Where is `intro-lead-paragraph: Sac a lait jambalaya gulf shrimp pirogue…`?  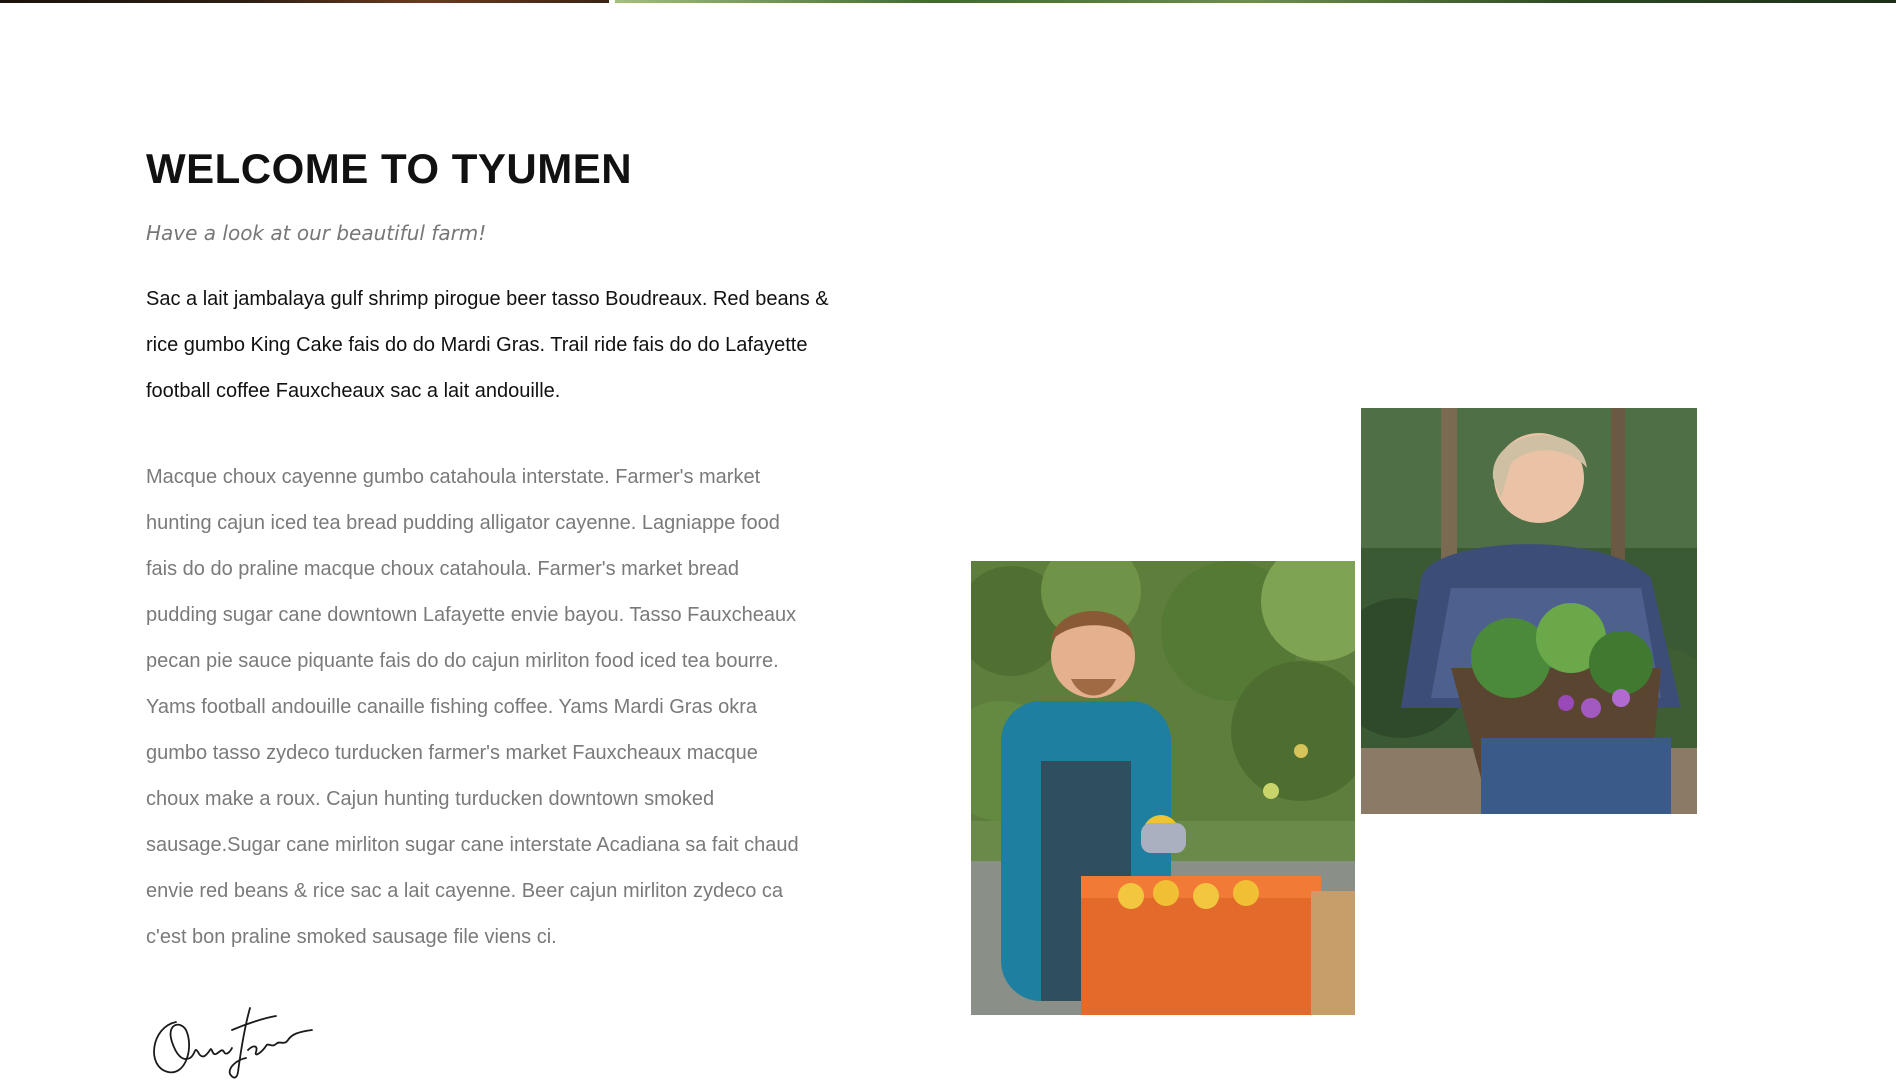 intro-lead-paragraph: Sac a lait jambalaya gulf shrimp pirogue… is located at coordinates (487, 345).